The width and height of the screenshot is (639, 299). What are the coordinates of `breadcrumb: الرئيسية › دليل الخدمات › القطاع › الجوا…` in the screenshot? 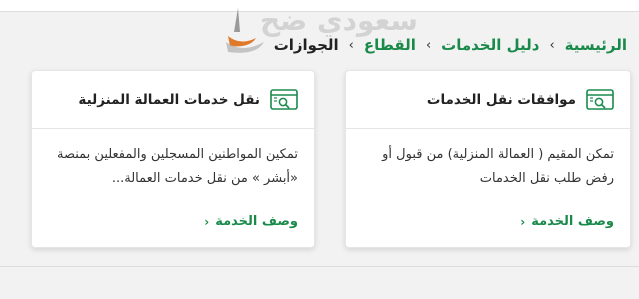 It's located at (319, 45).